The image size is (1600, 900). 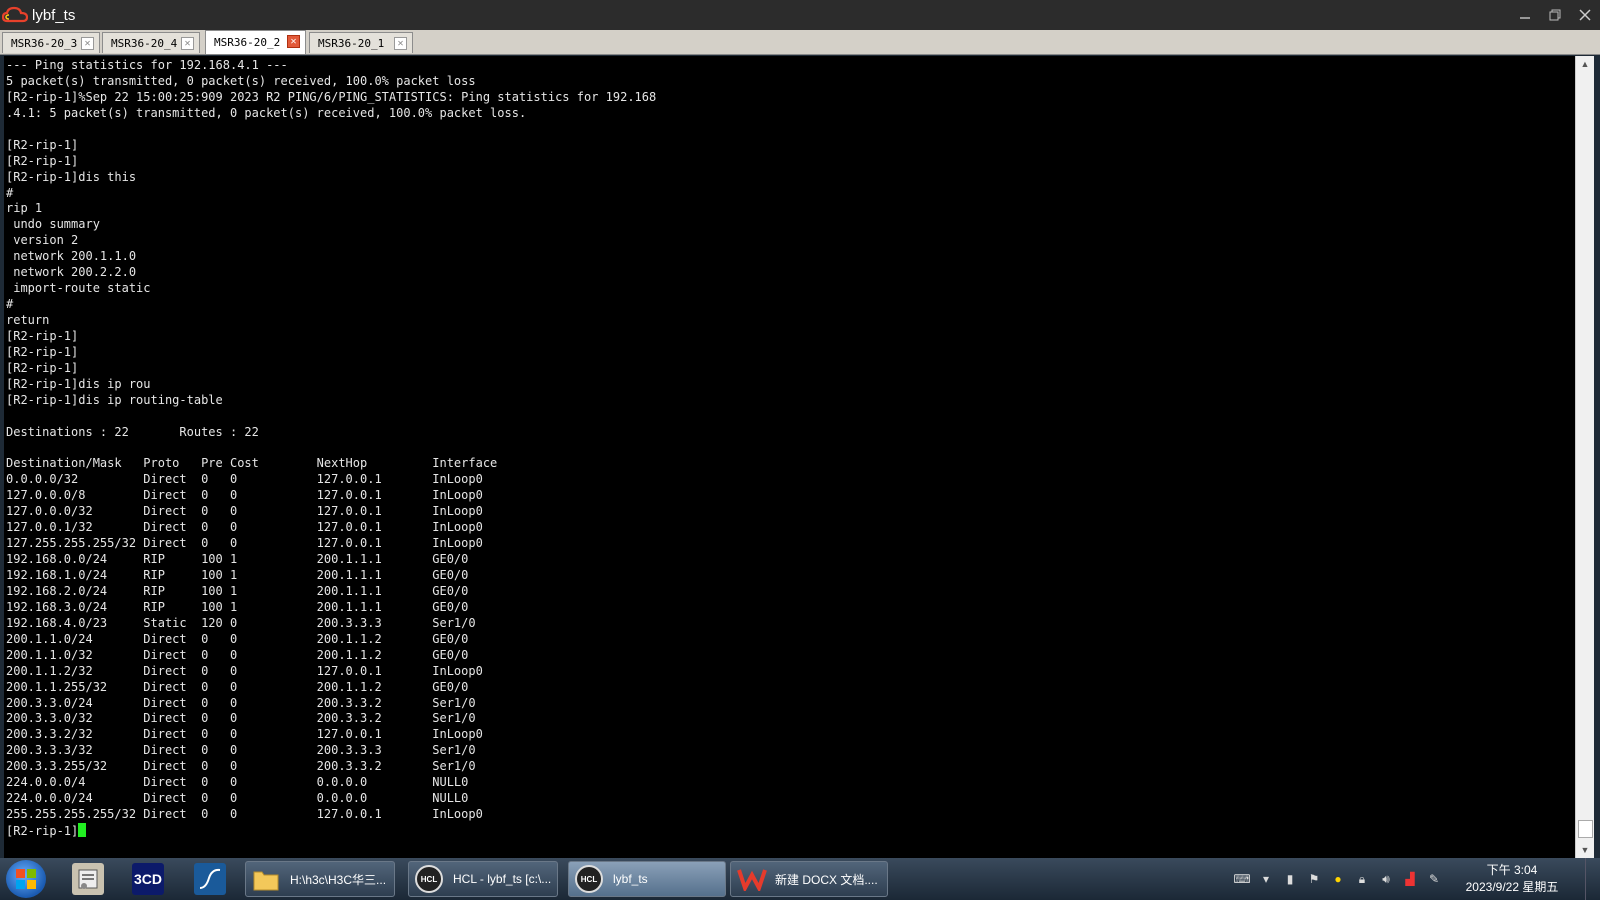 I want to click on close-icon, so click(x=1585, y=15).